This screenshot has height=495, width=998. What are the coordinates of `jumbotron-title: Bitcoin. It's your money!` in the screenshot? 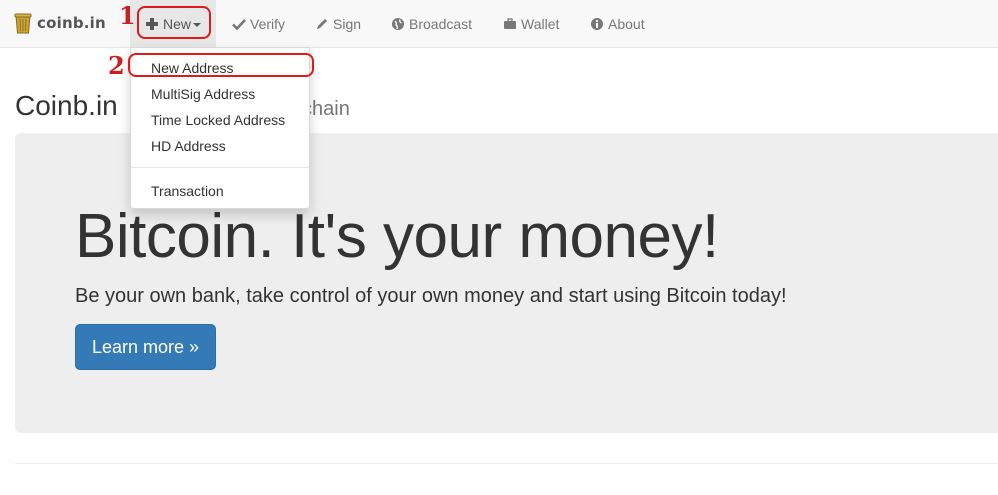 It's located at (397, 236).